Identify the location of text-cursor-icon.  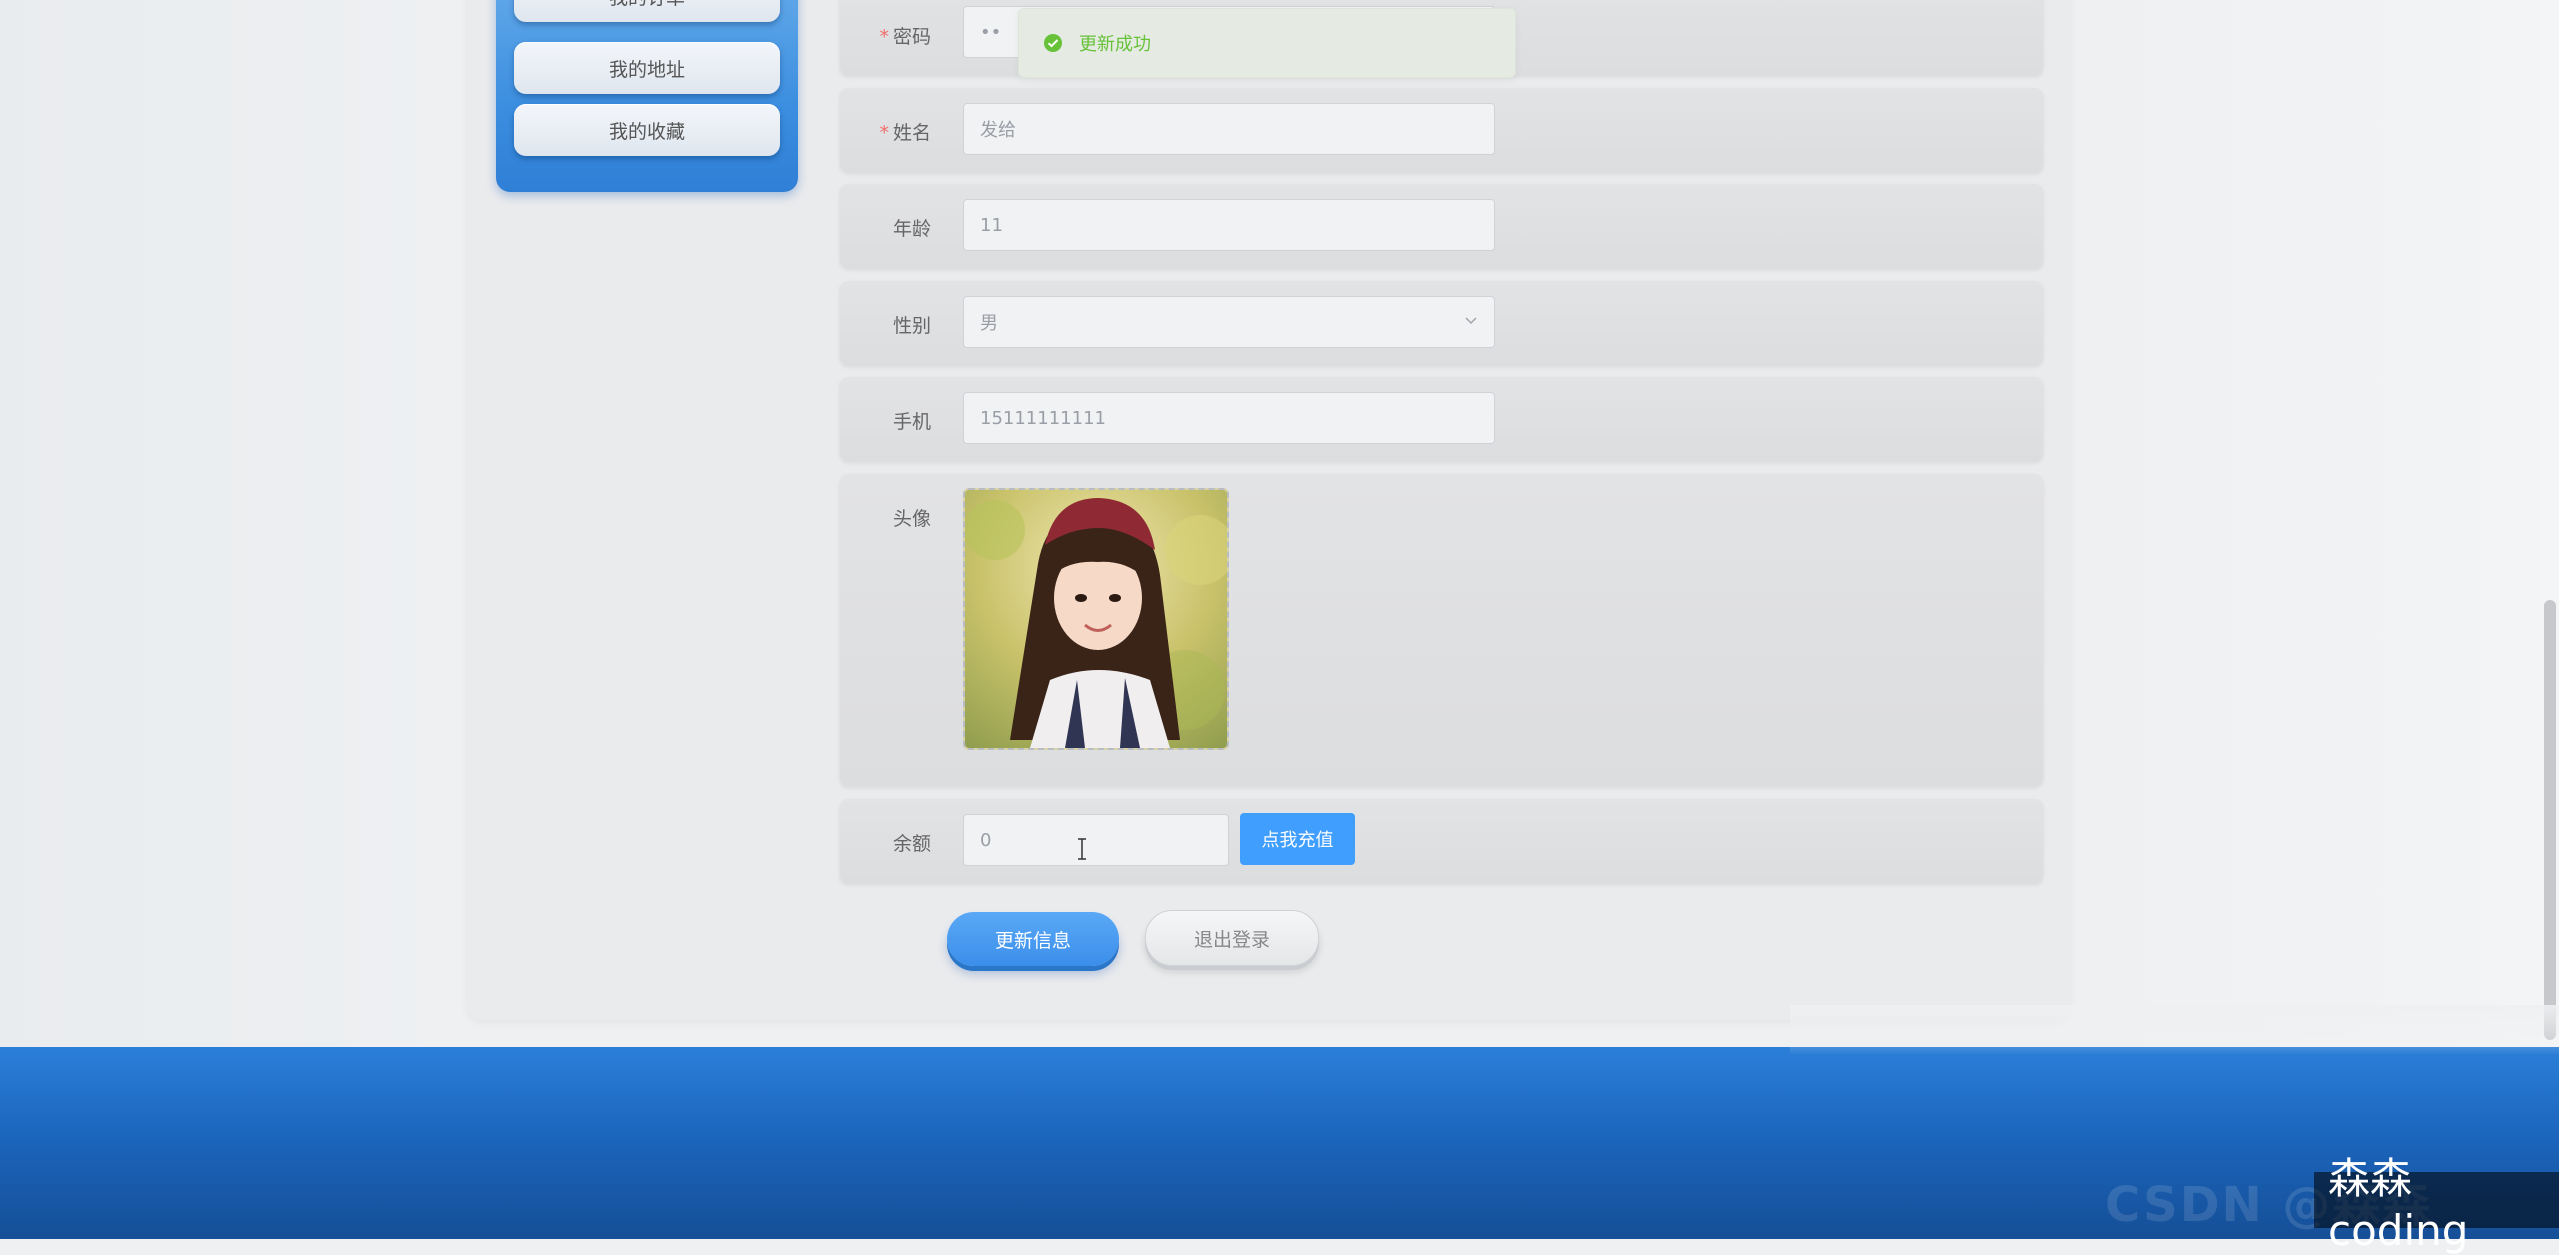
(1082, 849).